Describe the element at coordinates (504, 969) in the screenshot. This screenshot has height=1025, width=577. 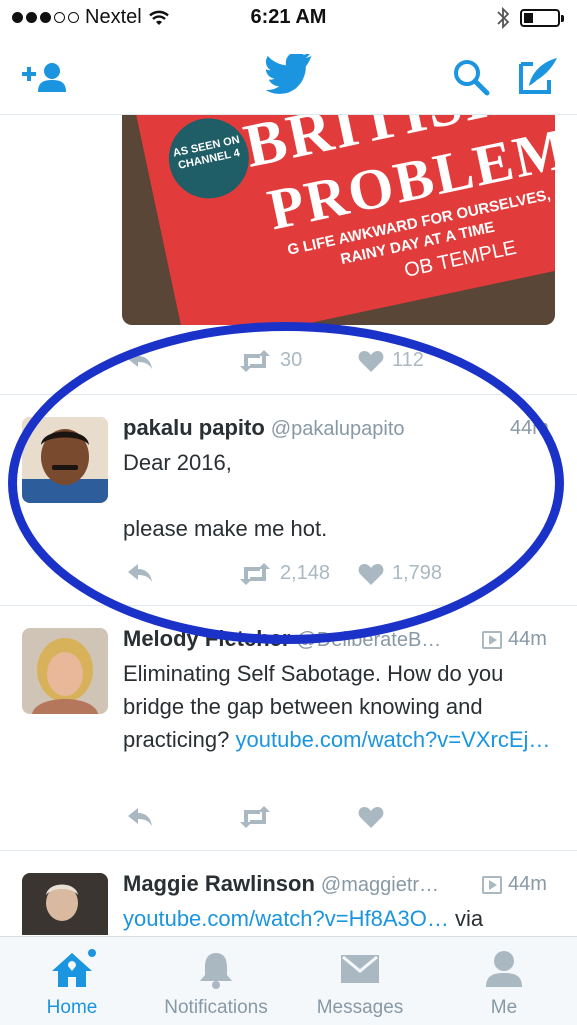
I see `person-icon` at that location.